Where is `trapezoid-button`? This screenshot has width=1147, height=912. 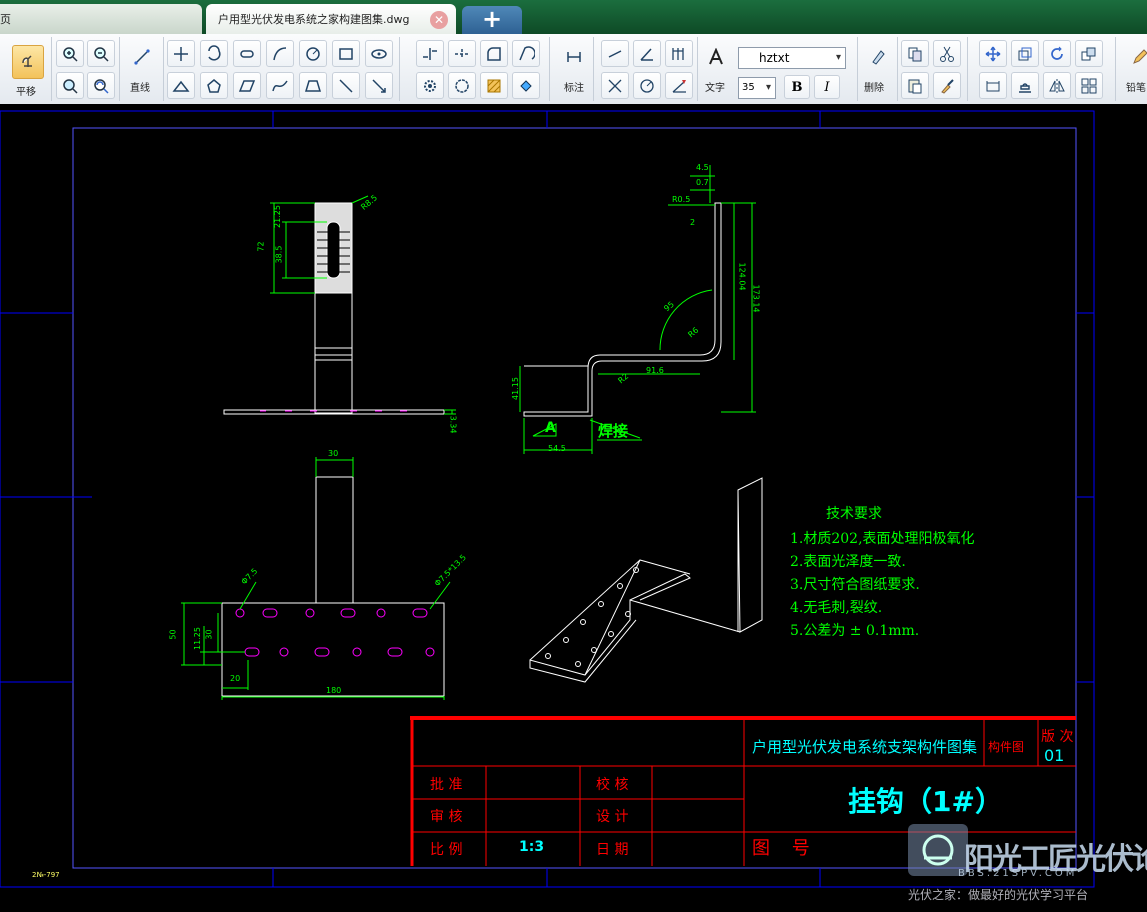 trapezoid-button is located at coordinates (313, 85).